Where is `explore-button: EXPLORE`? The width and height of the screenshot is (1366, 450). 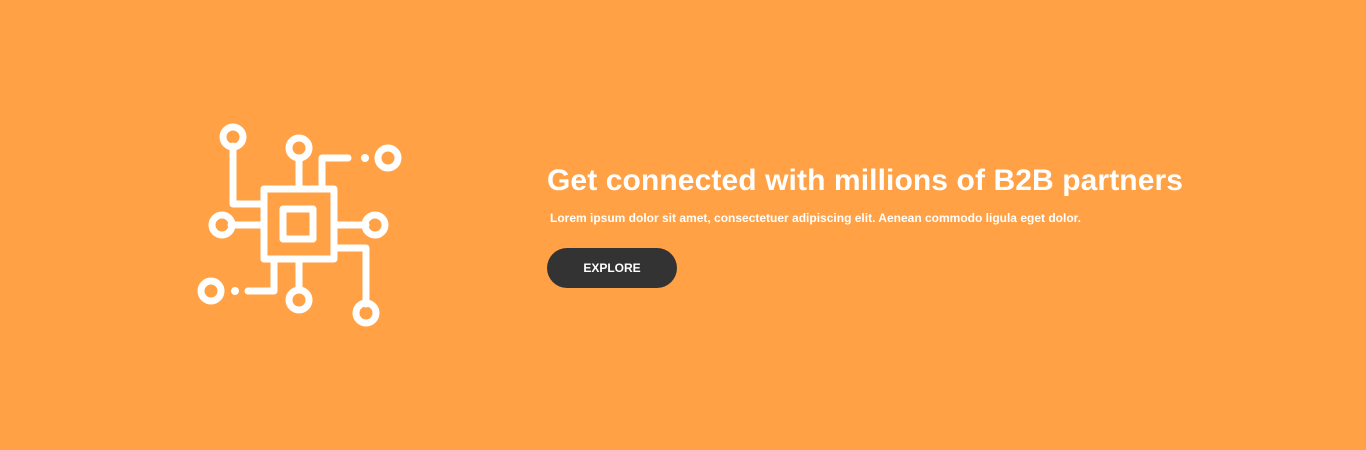 explore-button: EXPLORE is located at coordinates (612, 268).